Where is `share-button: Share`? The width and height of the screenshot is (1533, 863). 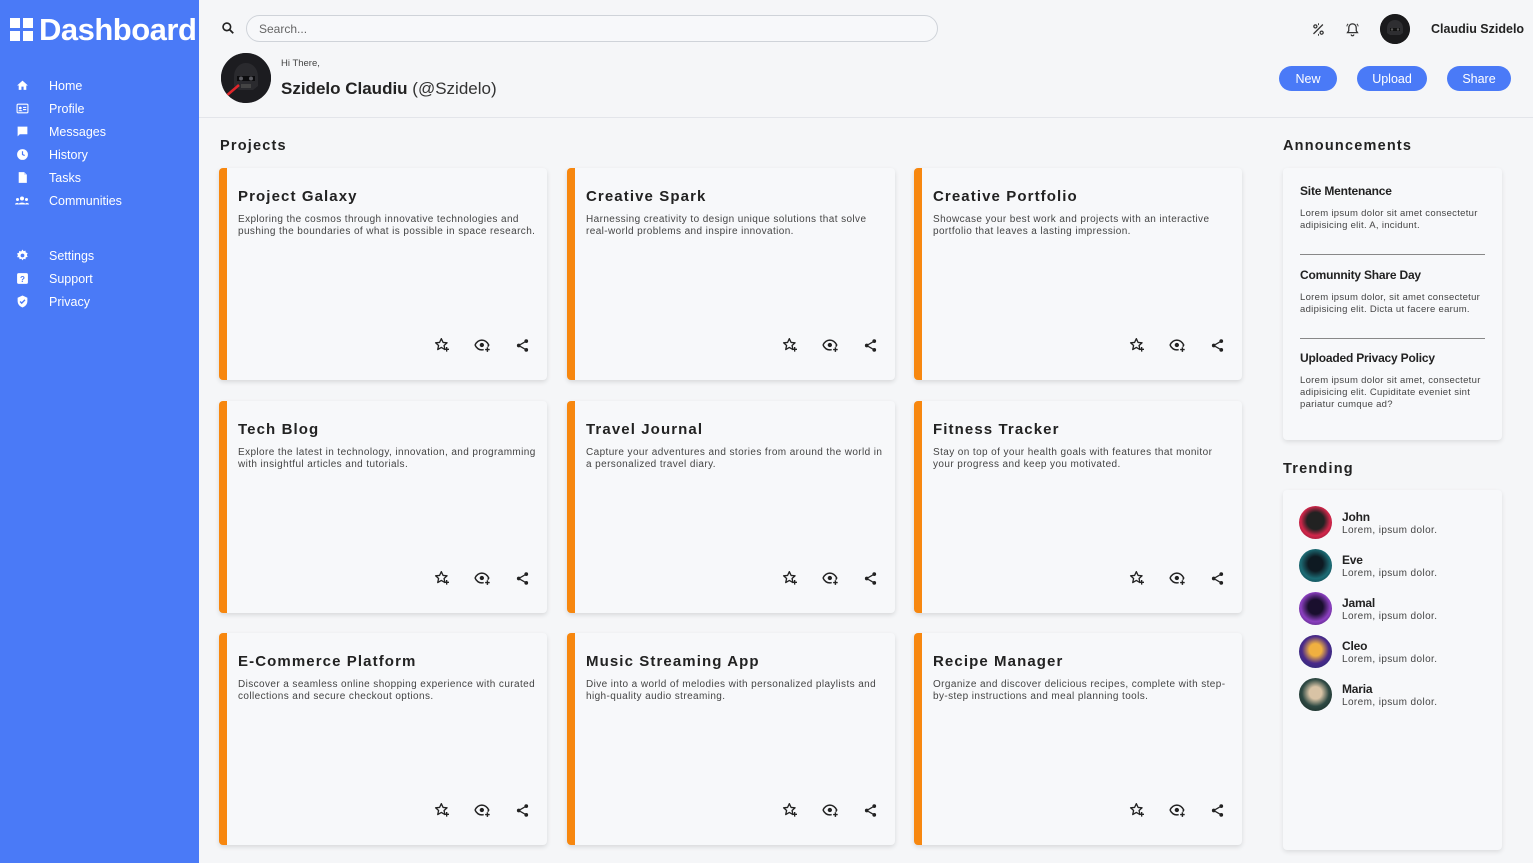
share-button: Share is located at coordinates (1479, 78).